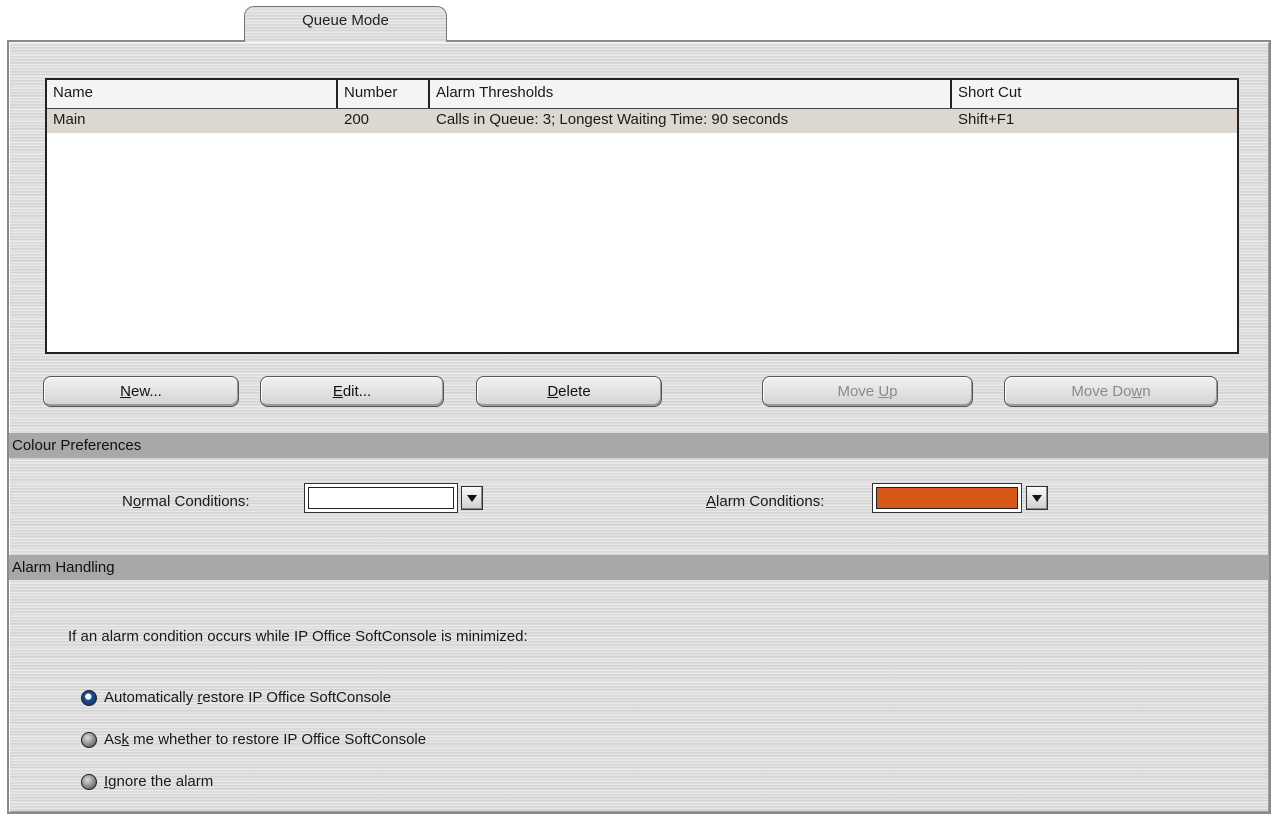  I want to click on normal-conditions-colour-select, so click(394, 498).